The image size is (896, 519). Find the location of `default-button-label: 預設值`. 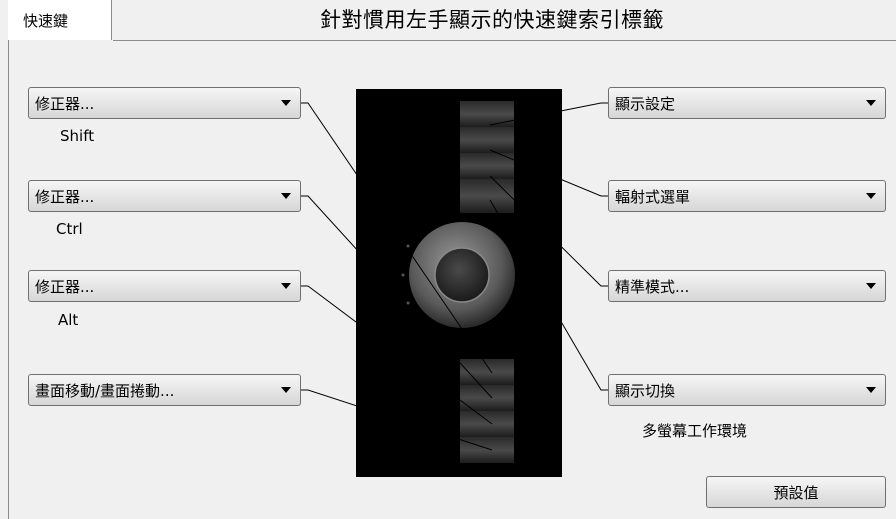

default-button-label: 預設值 is located at coordinates (796, 492).